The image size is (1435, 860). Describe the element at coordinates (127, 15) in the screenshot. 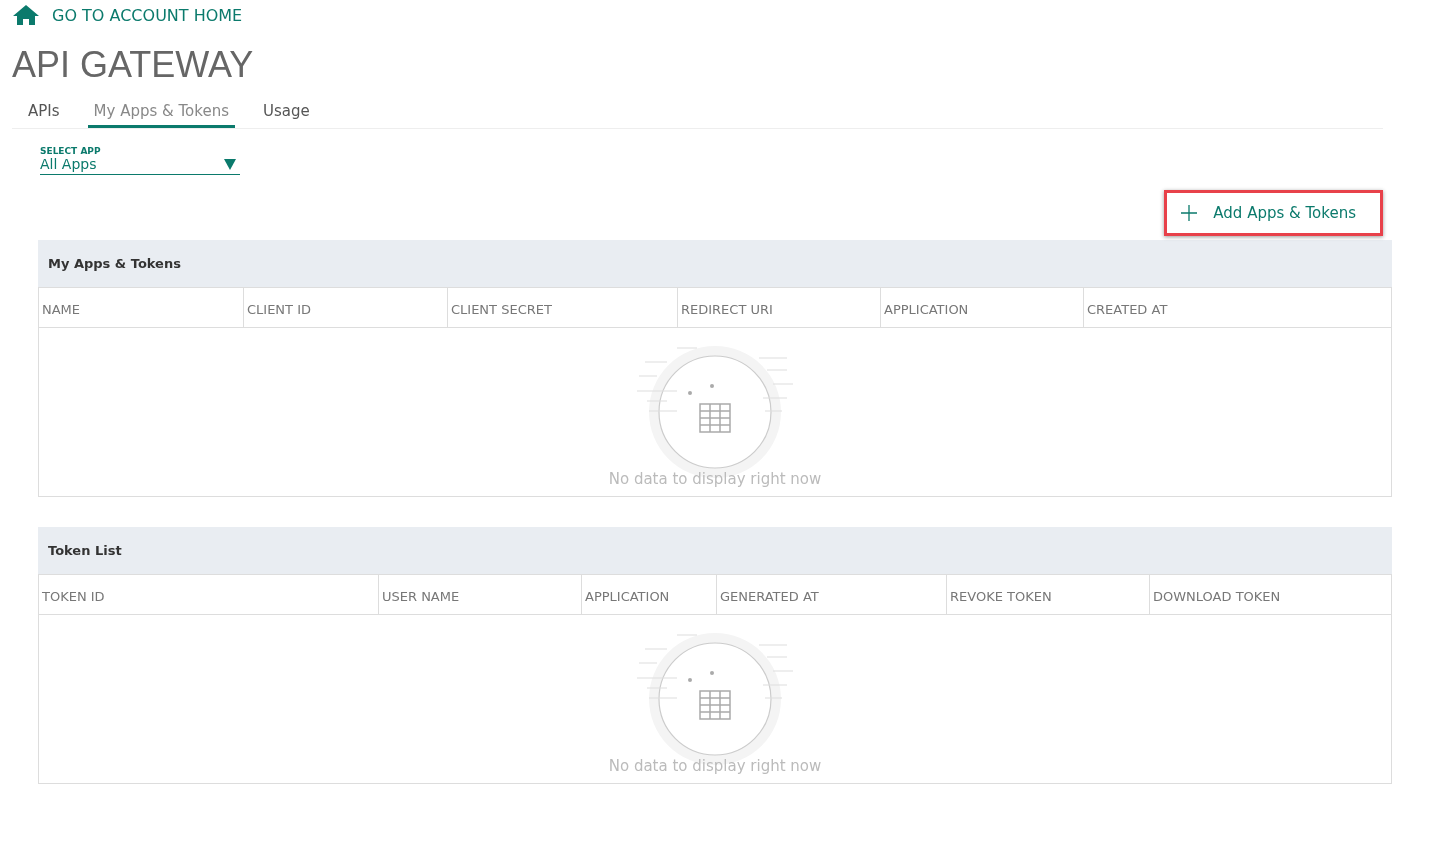

I see `account-home-link: GO TO ACCOUNT HOME` at that location.